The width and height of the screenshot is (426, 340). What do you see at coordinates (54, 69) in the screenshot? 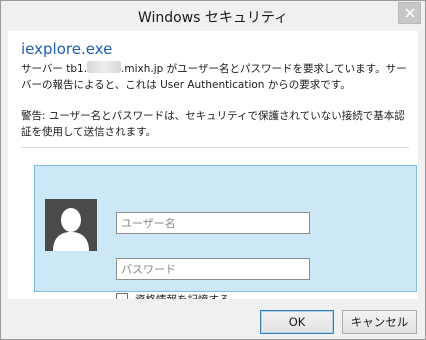
I see `request-message-prefix: サーバー tb1.` at bounding box center [54, 69].